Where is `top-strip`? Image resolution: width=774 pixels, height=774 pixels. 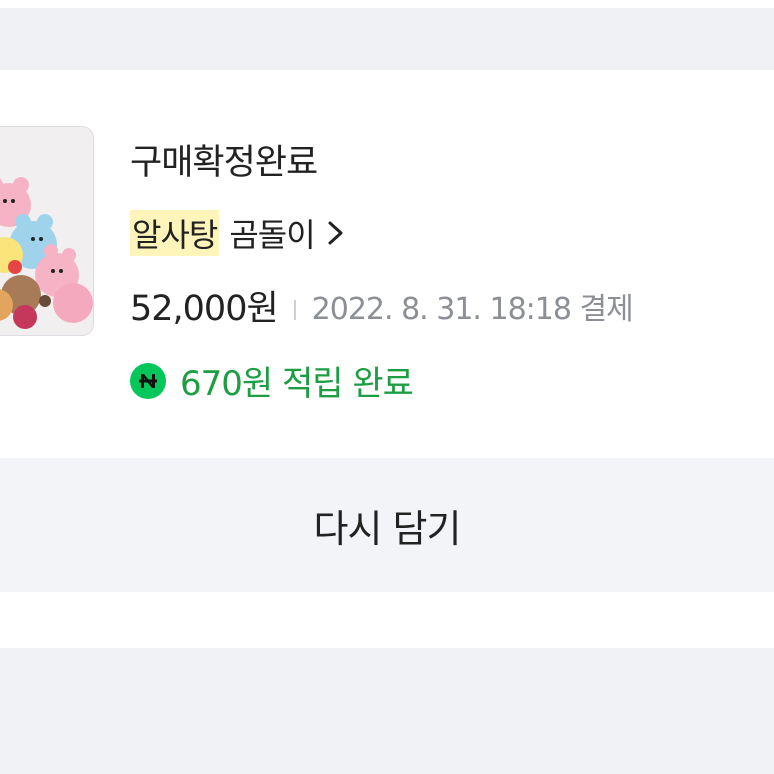 top-strip is located at coordinates (387, 4).